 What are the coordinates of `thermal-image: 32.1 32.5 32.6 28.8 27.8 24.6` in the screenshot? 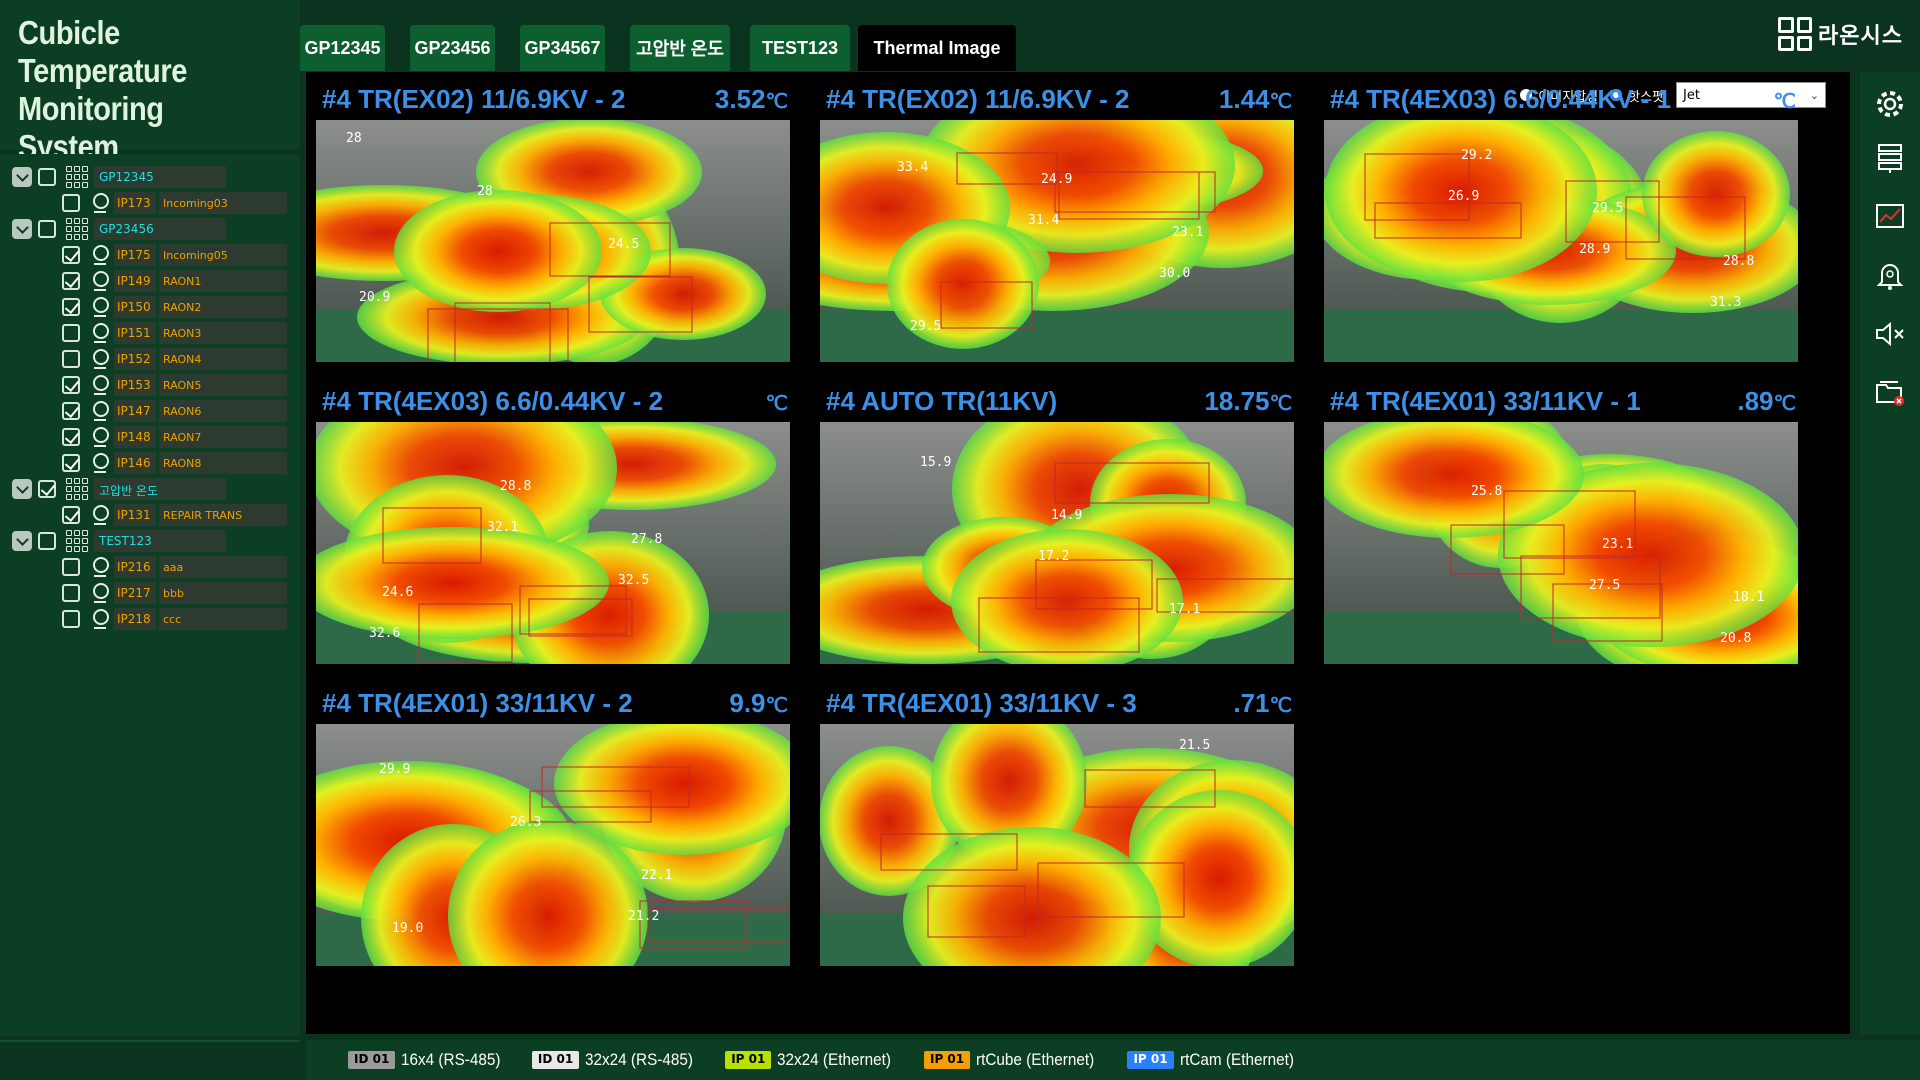 It's located at (553, 543).